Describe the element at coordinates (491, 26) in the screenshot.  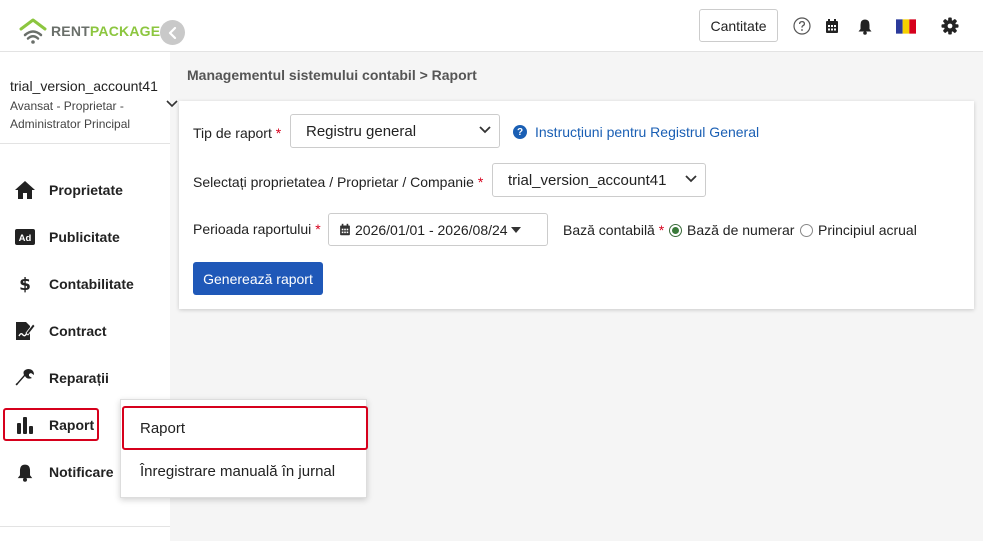
I see `top-bar: RENTPACKAGE Cantitate` at that location.